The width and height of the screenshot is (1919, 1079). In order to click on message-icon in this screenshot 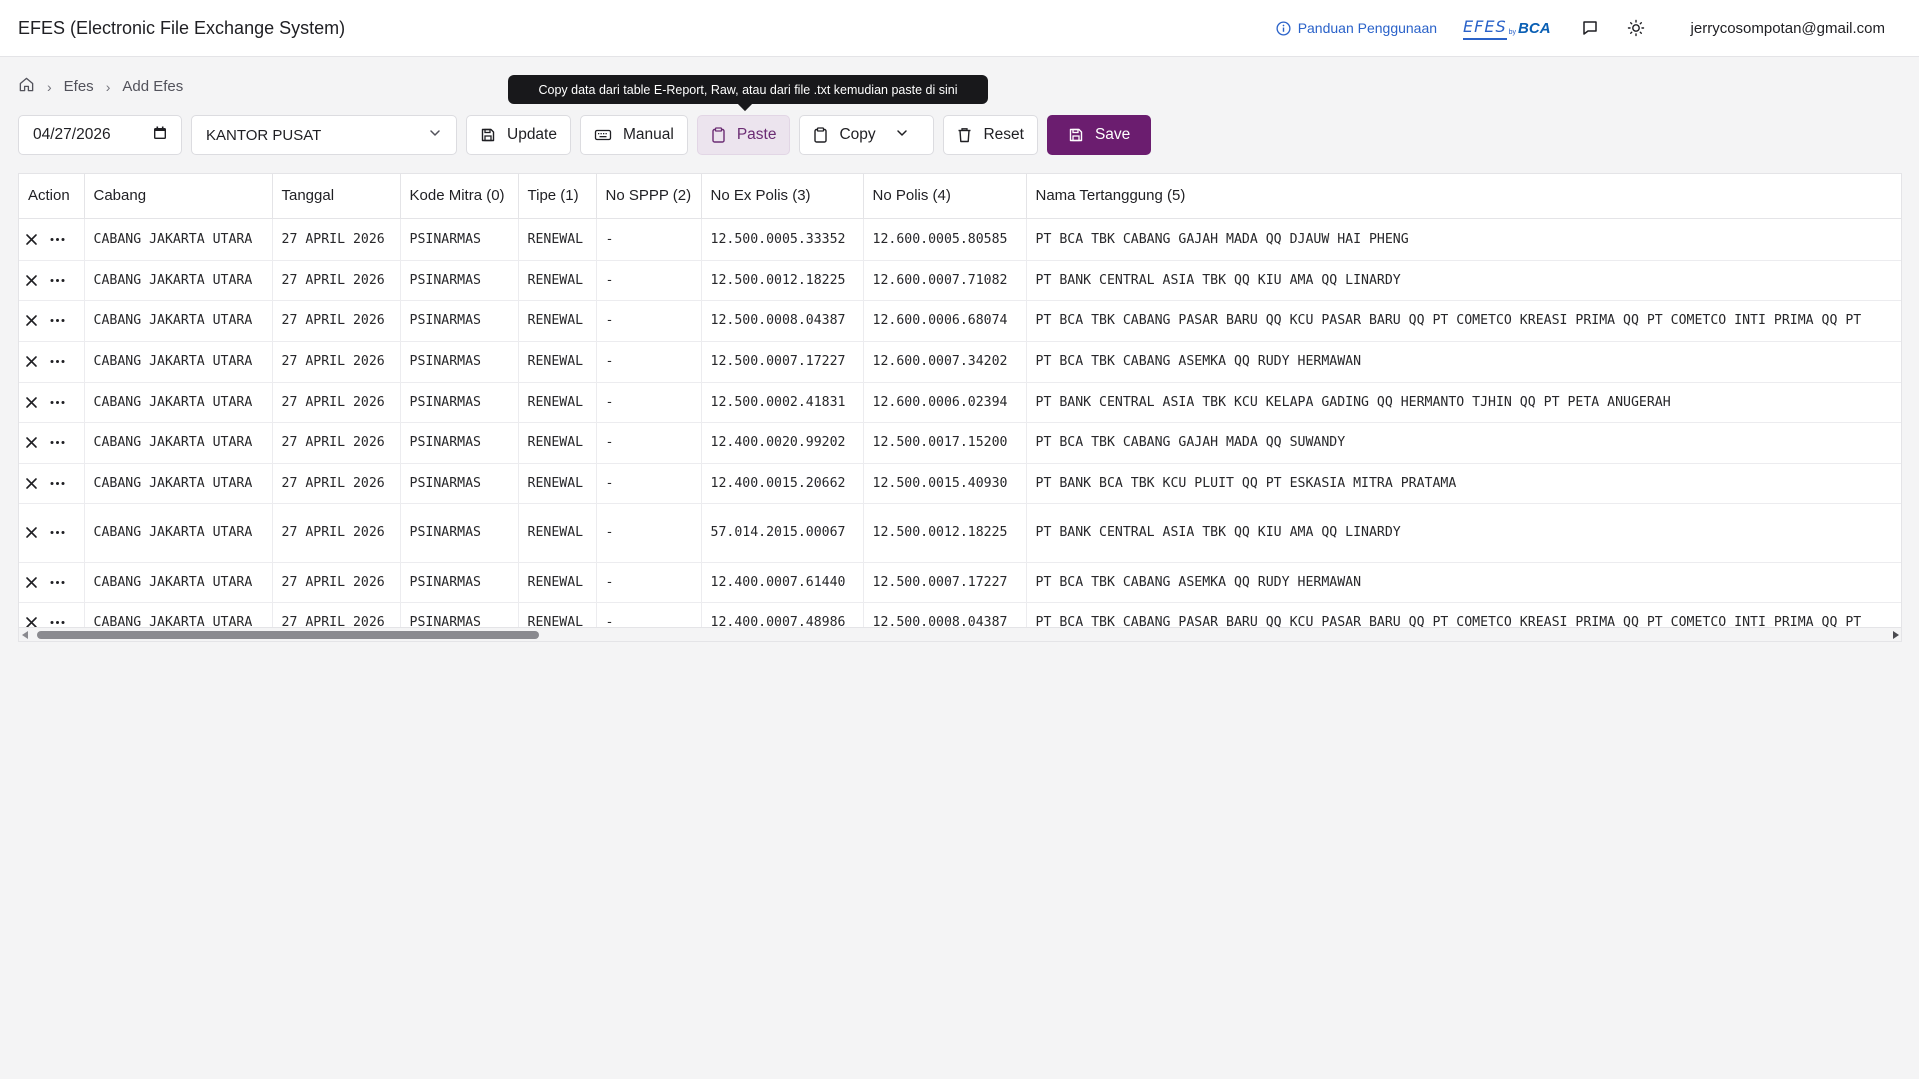, I will do `click(1590, 28)`.